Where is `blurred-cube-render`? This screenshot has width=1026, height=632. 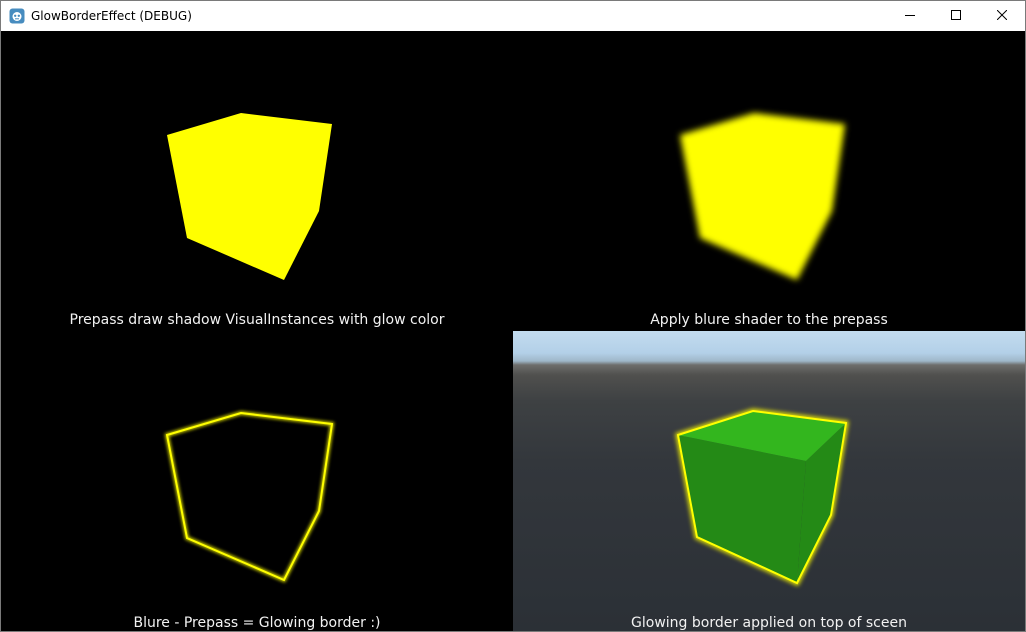
blurred-cube-render is located at coordinates (762, 196).